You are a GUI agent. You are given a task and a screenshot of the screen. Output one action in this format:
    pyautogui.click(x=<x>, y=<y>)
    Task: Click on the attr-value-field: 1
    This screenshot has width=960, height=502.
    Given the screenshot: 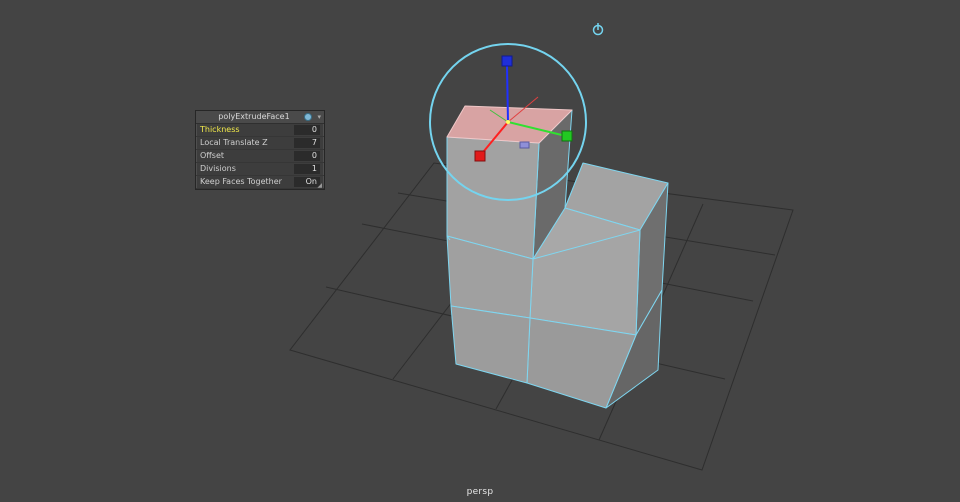 What is the action you would take?
    pyautogui.click(x=307, y=169)
    